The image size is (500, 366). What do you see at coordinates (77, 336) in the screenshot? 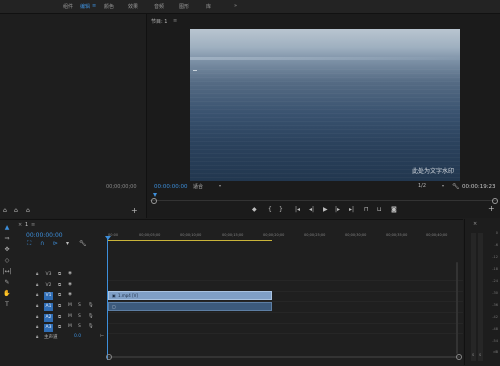
I see `master-value: 0.0` at bounding box center [77, 336].